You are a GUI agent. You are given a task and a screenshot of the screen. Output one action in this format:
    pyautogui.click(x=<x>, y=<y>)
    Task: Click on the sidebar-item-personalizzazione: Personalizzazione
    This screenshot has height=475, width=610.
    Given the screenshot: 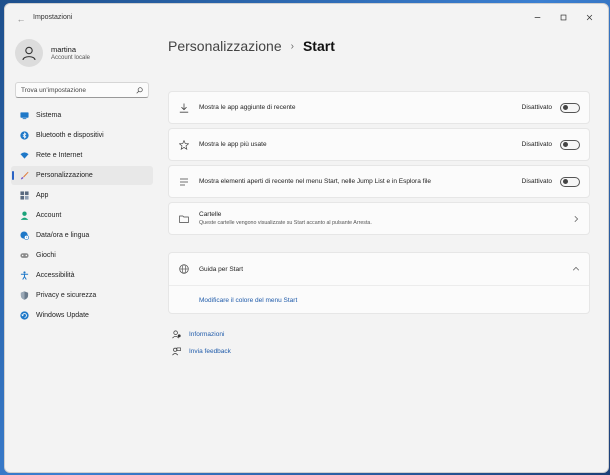 What is the action you would take?
    pyautogui.click(x=82, y=175)
    